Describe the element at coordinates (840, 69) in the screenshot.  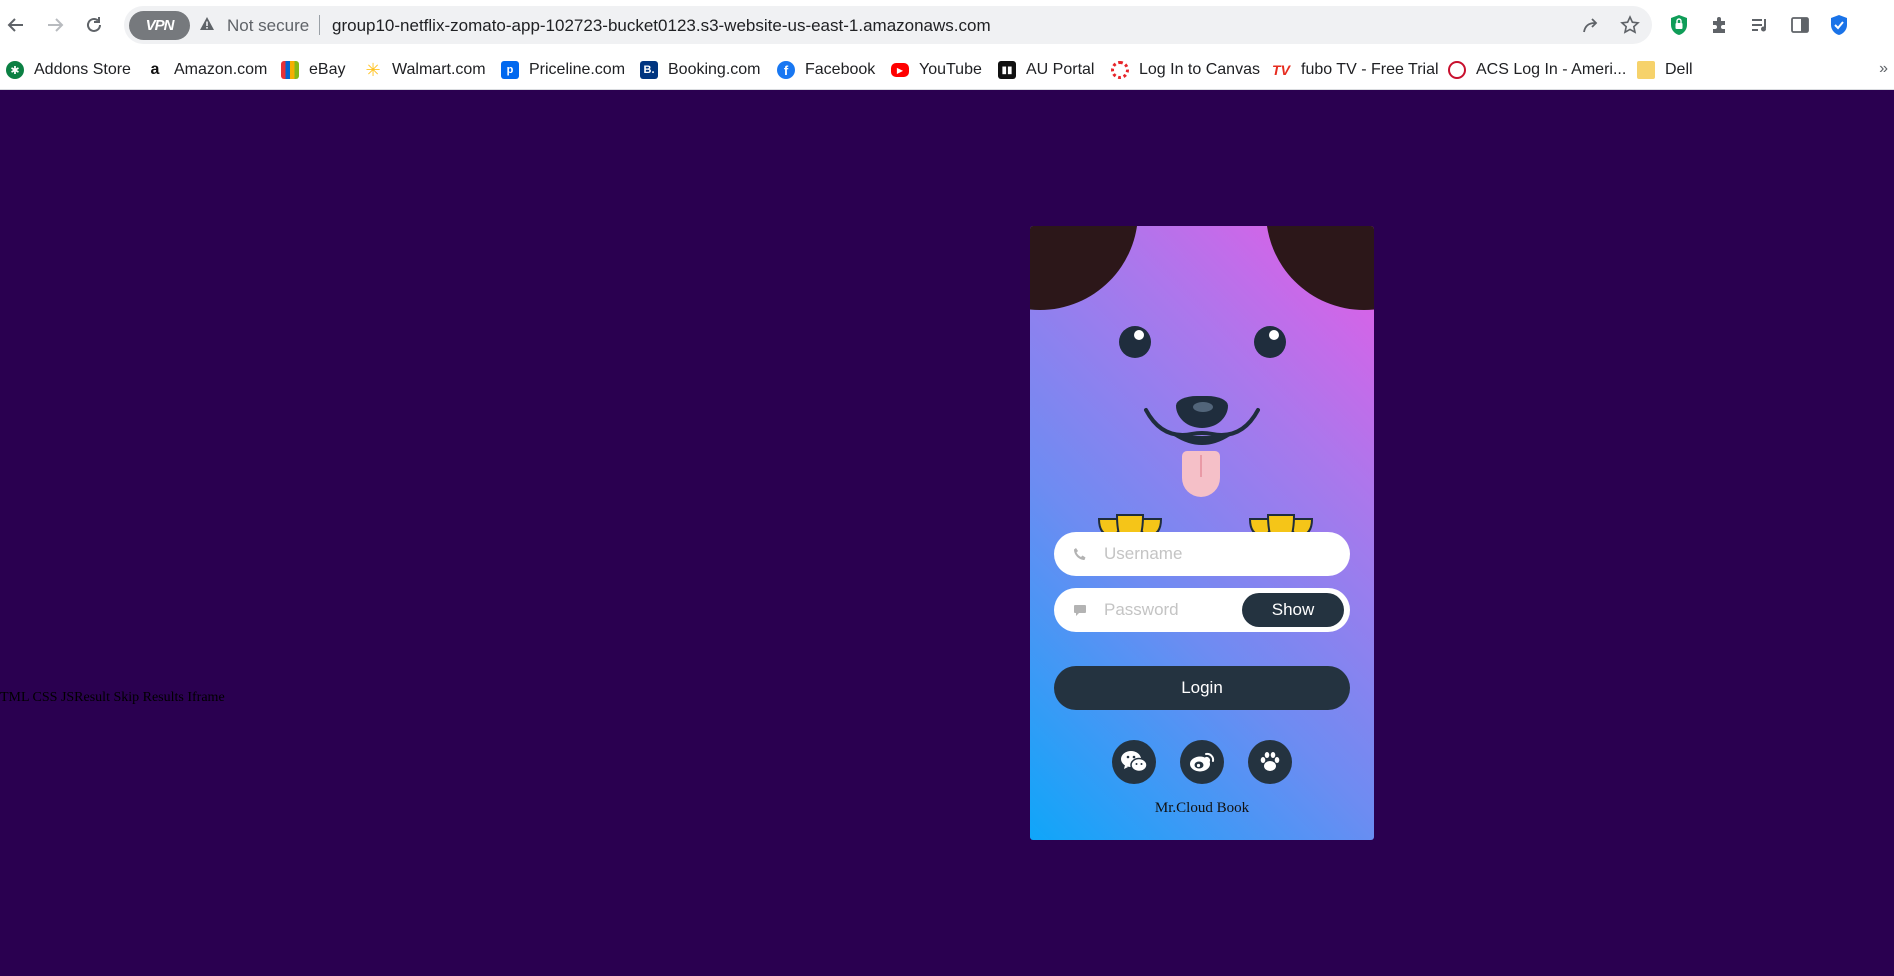
I see `bookmark-label: Facebook` at that location.